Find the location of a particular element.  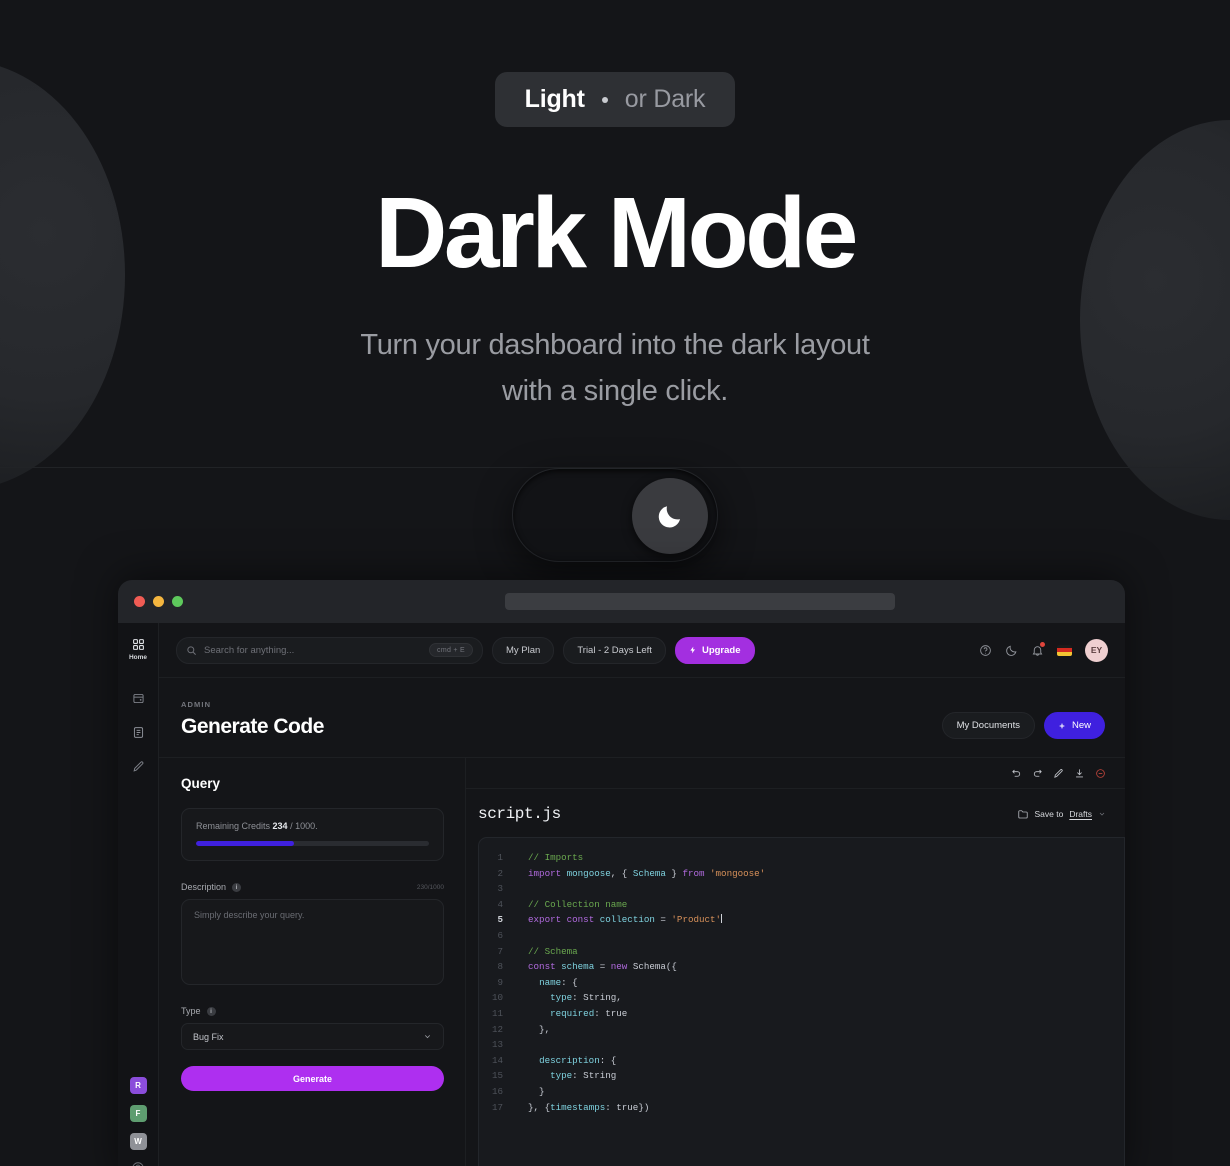

query-panel-title: Query is located at coordinates (201, 783).